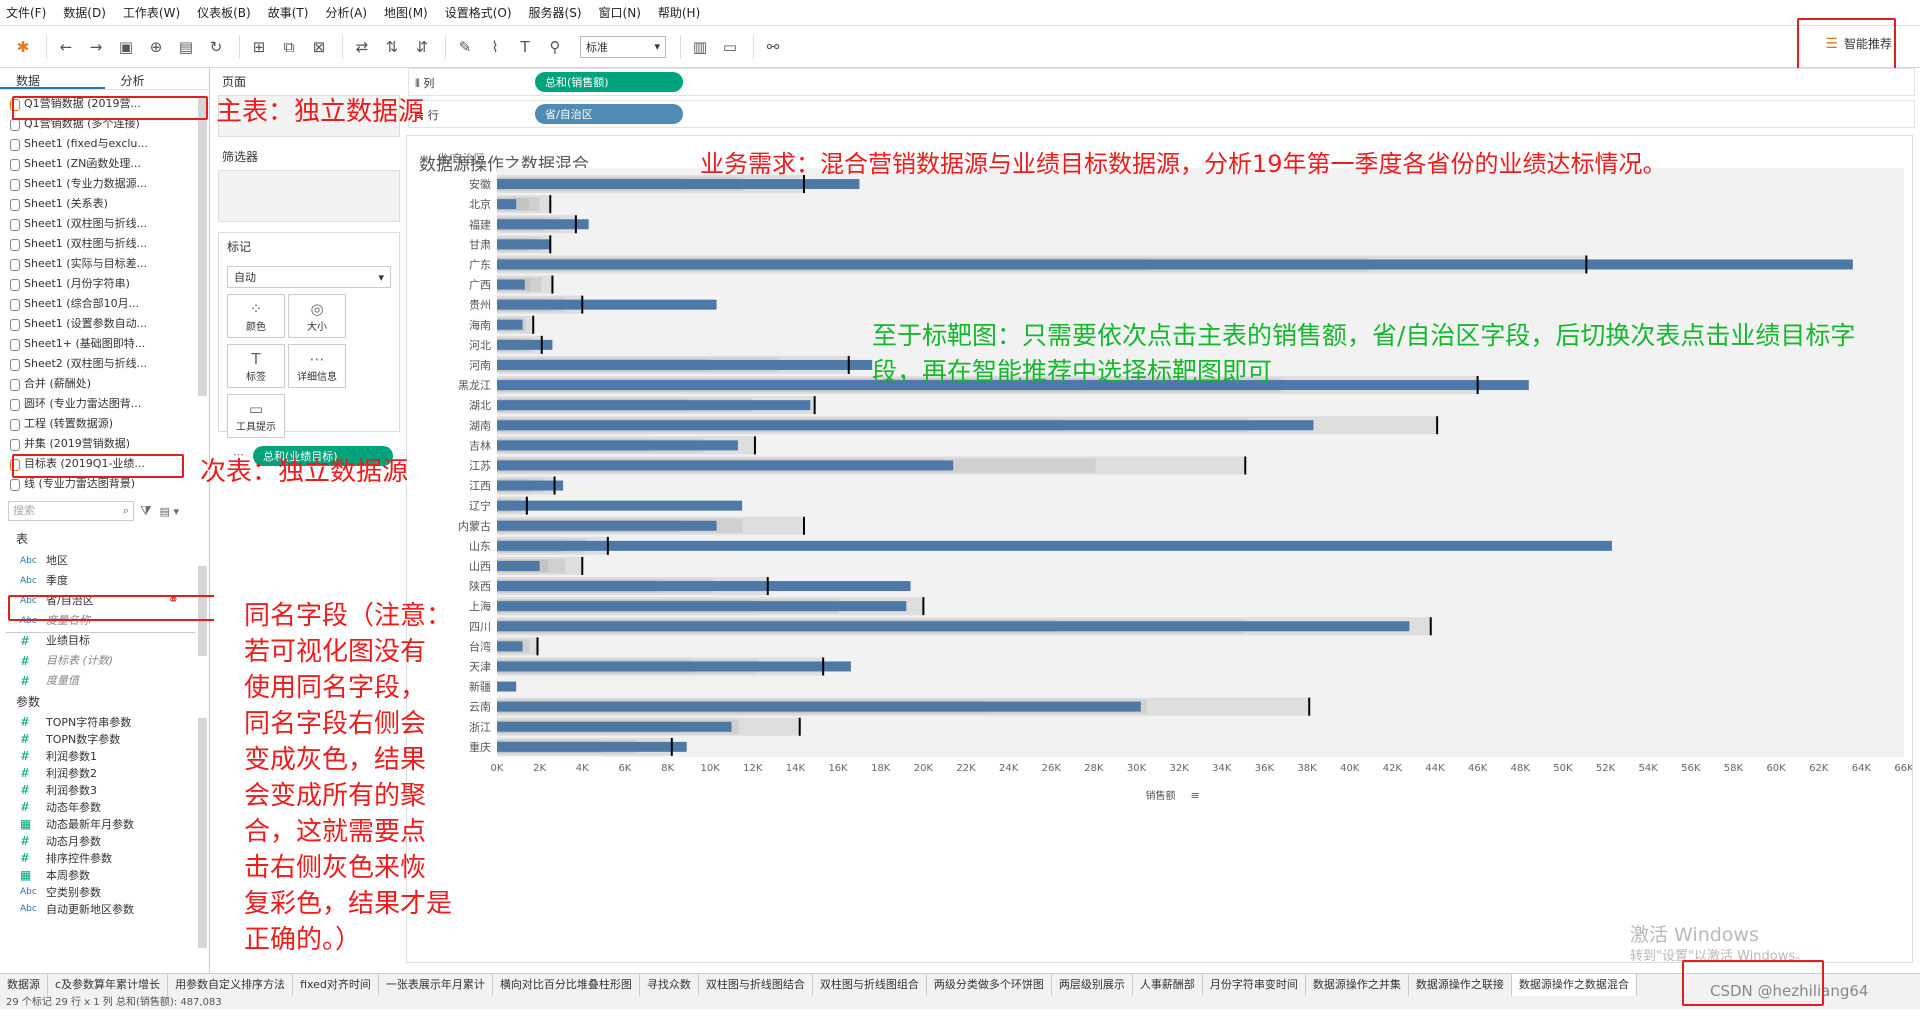  Describe the element at coordinates (870, 985) in the screenshot. I see `sheet-tab: 双柱图与折线图组合` at that location.